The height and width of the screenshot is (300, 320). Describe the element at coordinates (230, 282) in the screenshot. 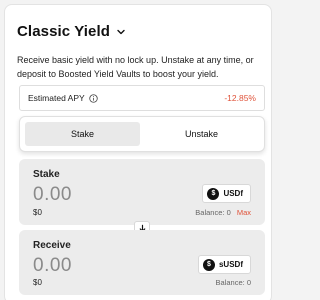

I see `receive-balance-label: Balance:` at that location.